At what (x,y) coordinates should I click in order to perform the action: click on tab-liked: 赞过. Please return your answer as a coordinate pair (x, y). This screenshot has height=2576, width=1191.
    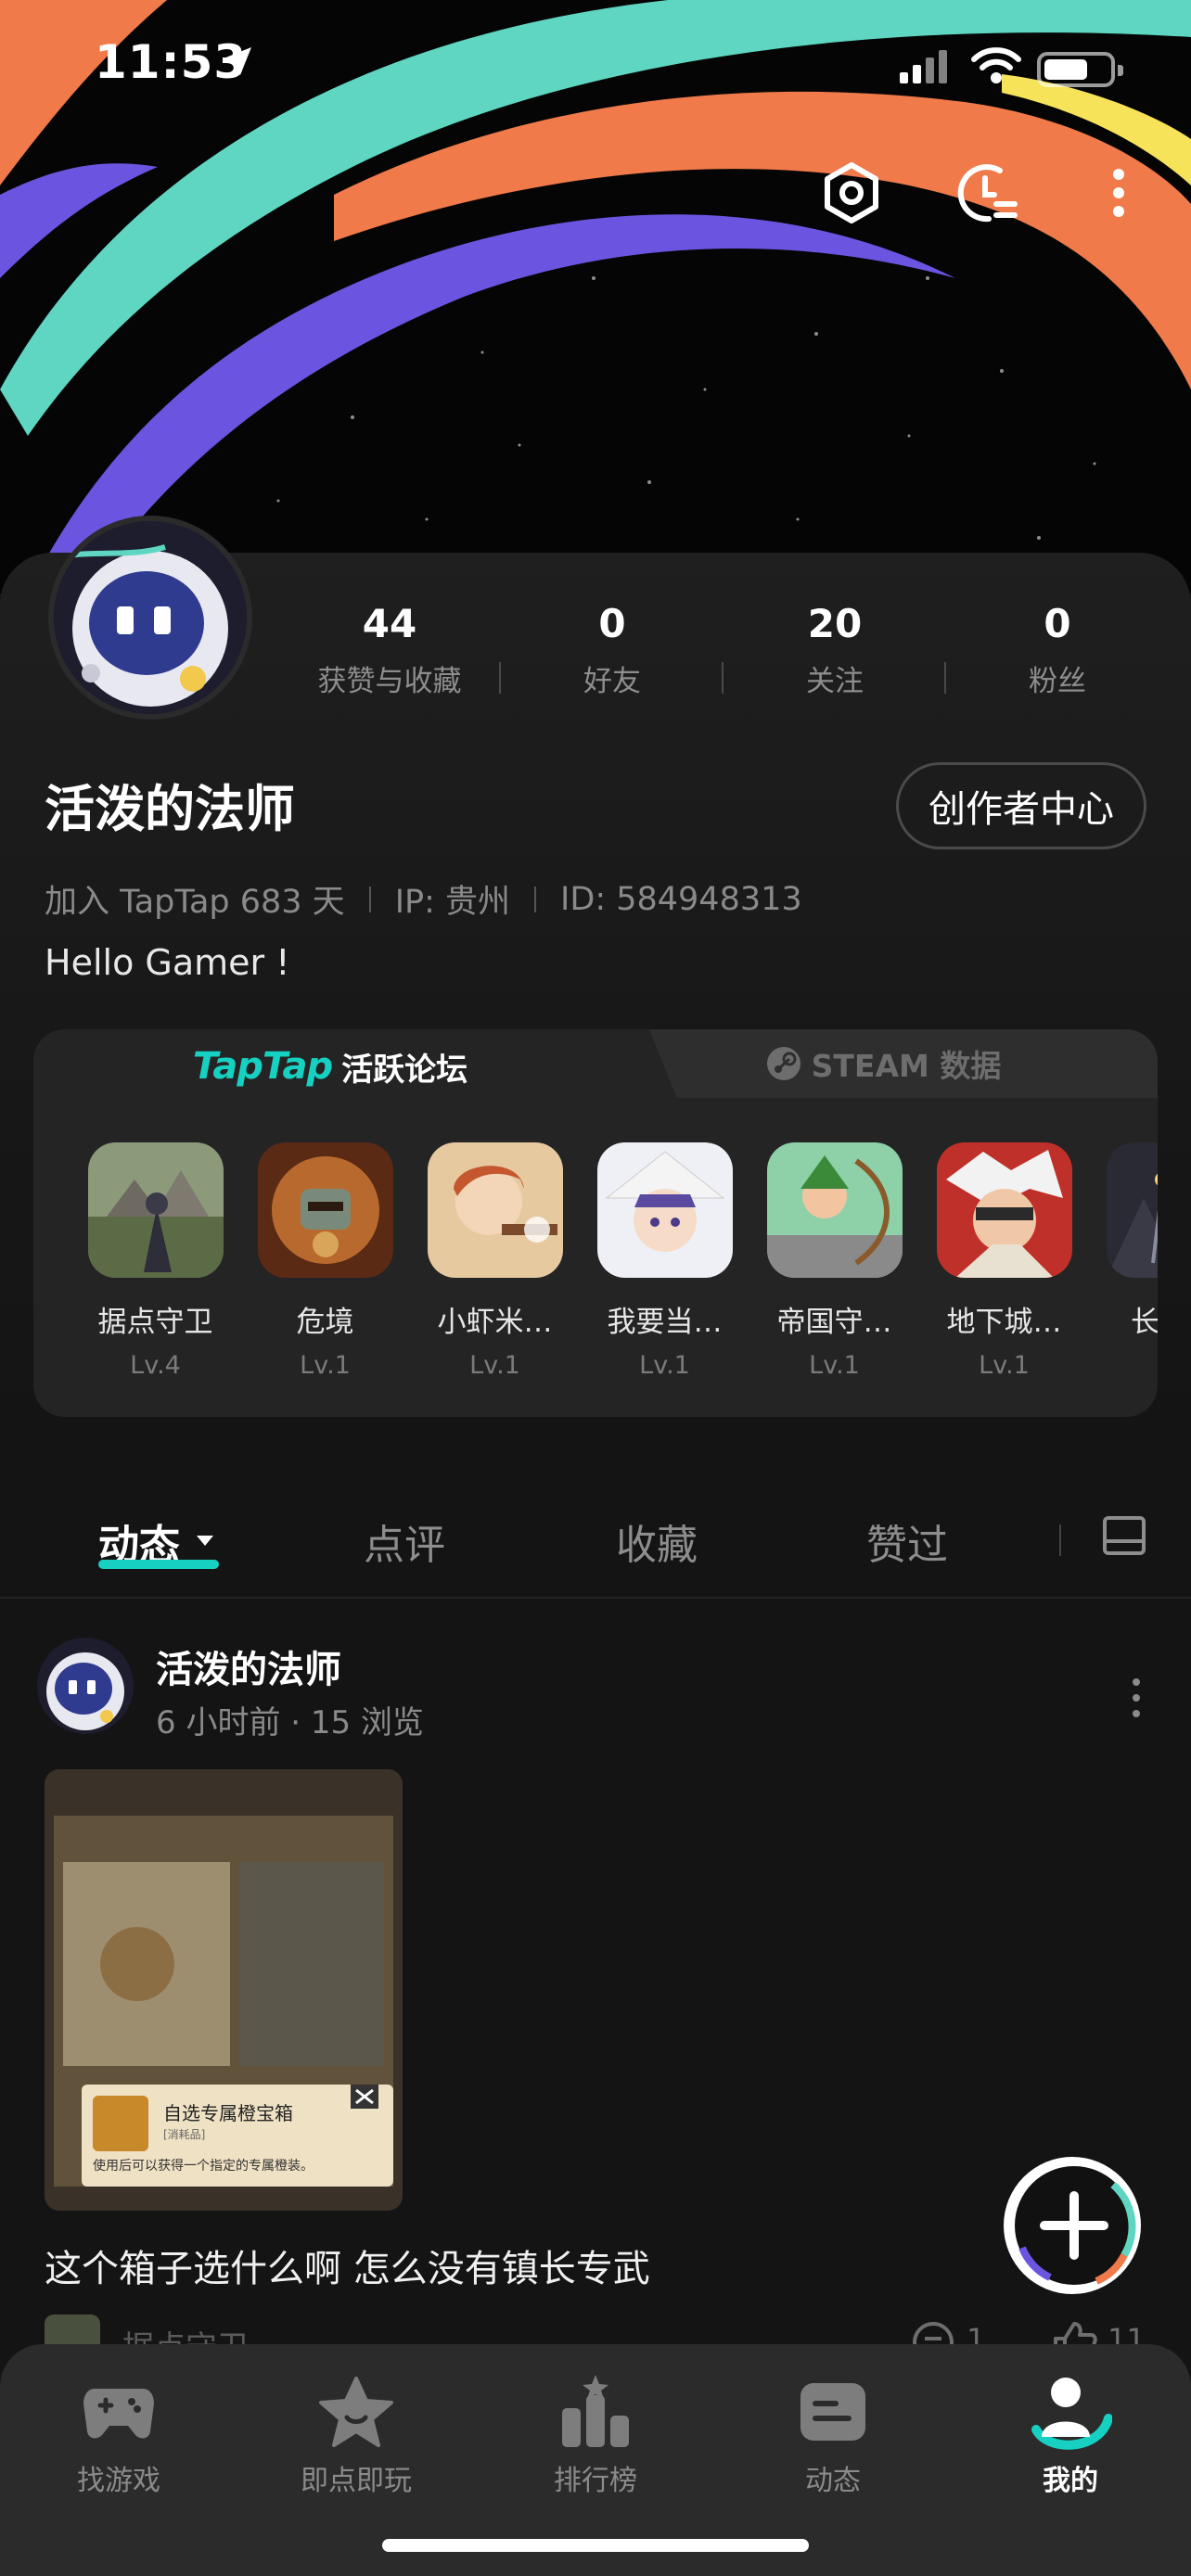
    Looking at the image, I should click on (907, 1541).